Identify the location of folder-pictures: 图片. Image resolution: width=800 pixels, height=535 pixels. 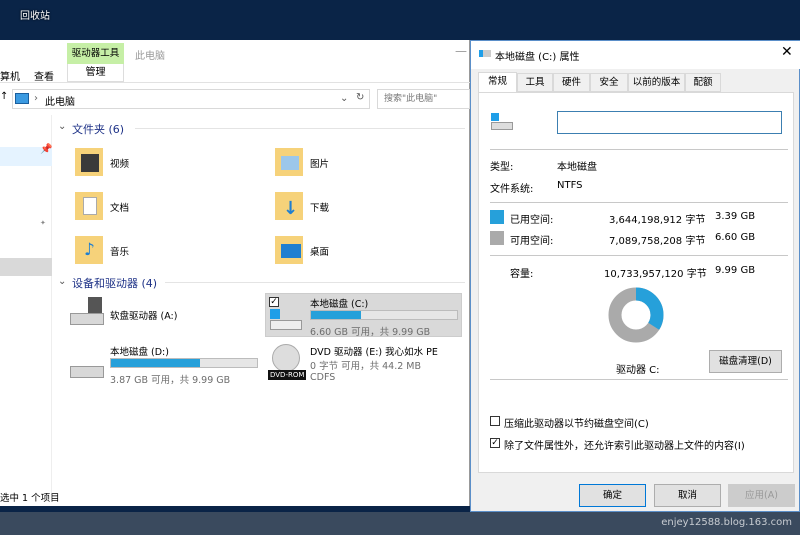
(302, 161).